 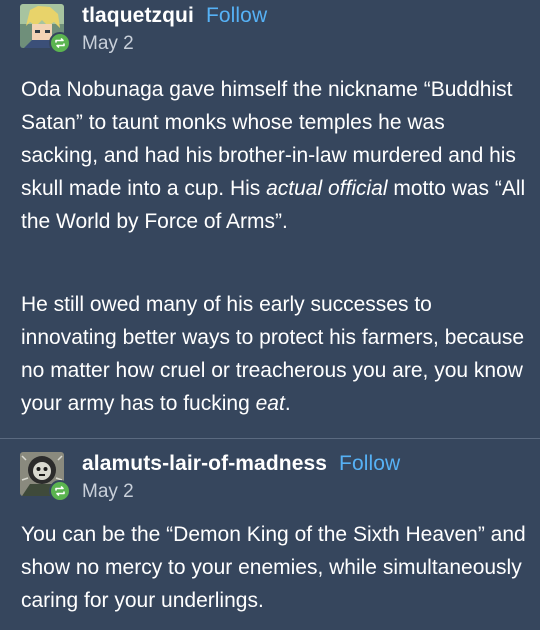 I want to click on username-text: alamuts-lair-of-madness, so click(x=204, y=463).